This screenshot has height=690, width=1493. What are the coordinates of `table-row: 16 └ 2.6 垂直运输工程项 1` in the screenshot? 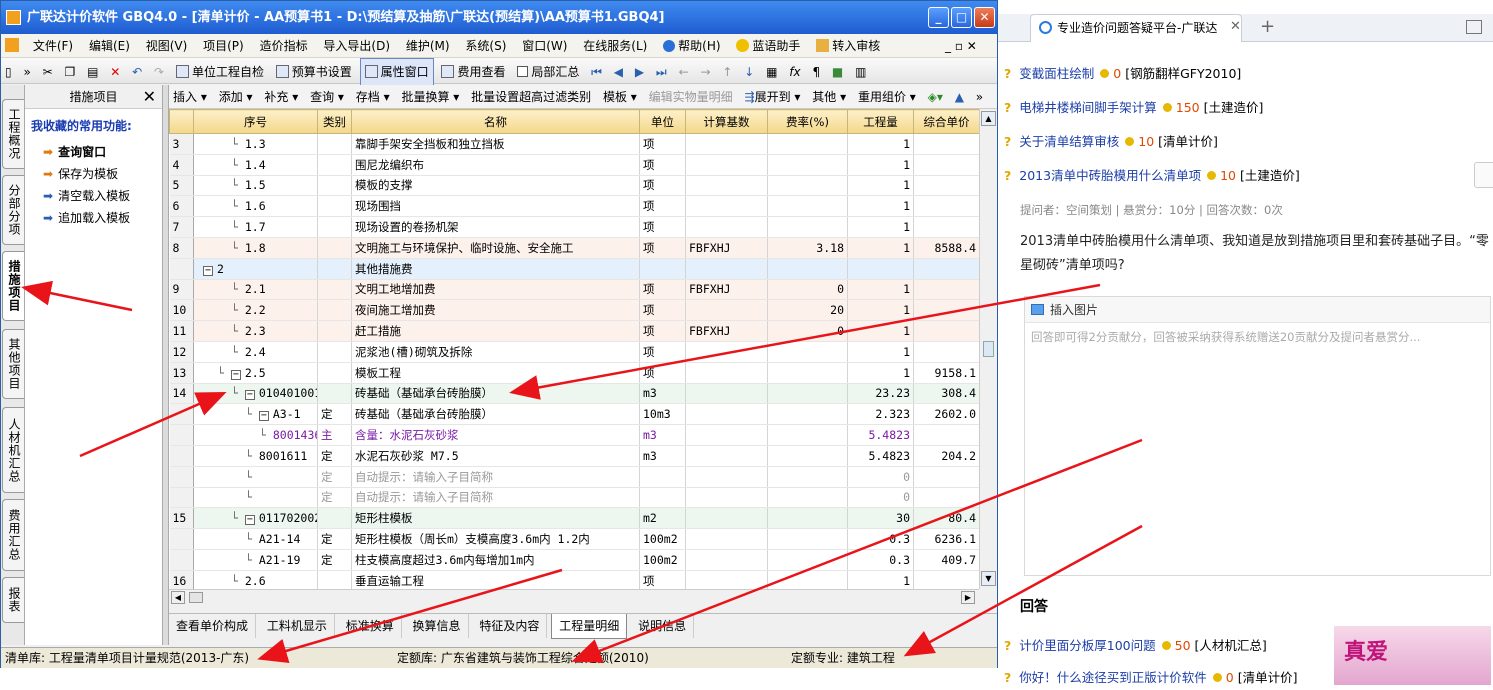 It's located at (574, 579).